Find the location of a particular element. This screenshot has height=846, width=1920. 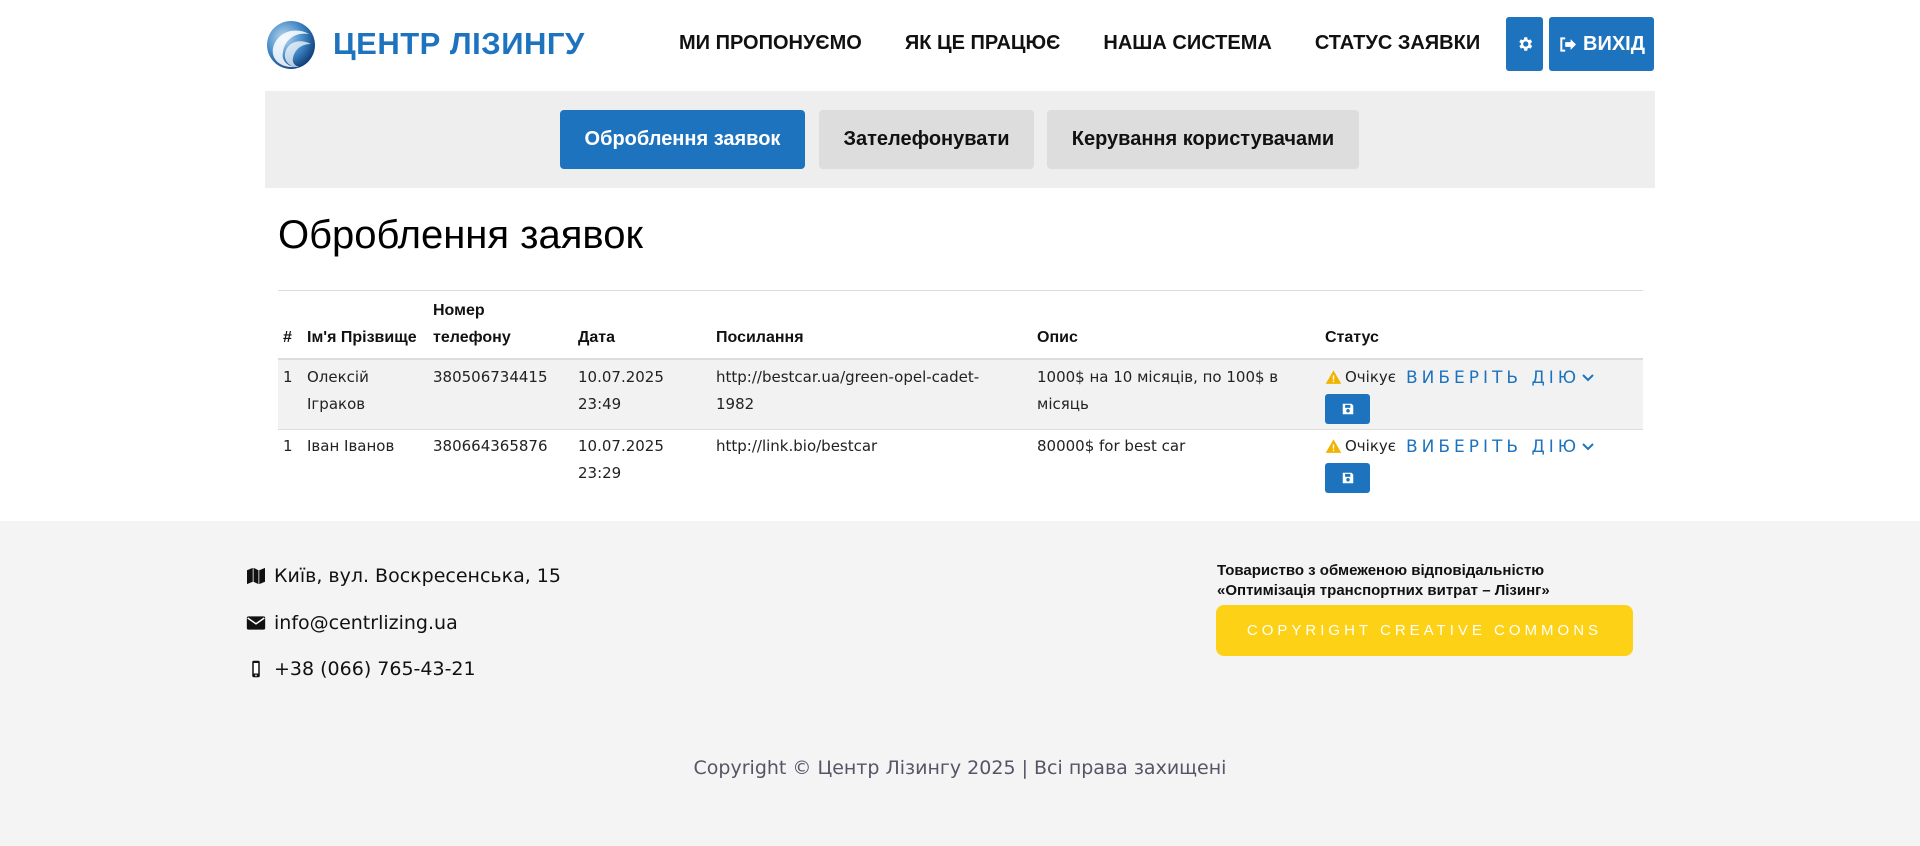

nav-application-status: СТАТУС ЗАЯВКИ is located at coordinates (1397, 43).